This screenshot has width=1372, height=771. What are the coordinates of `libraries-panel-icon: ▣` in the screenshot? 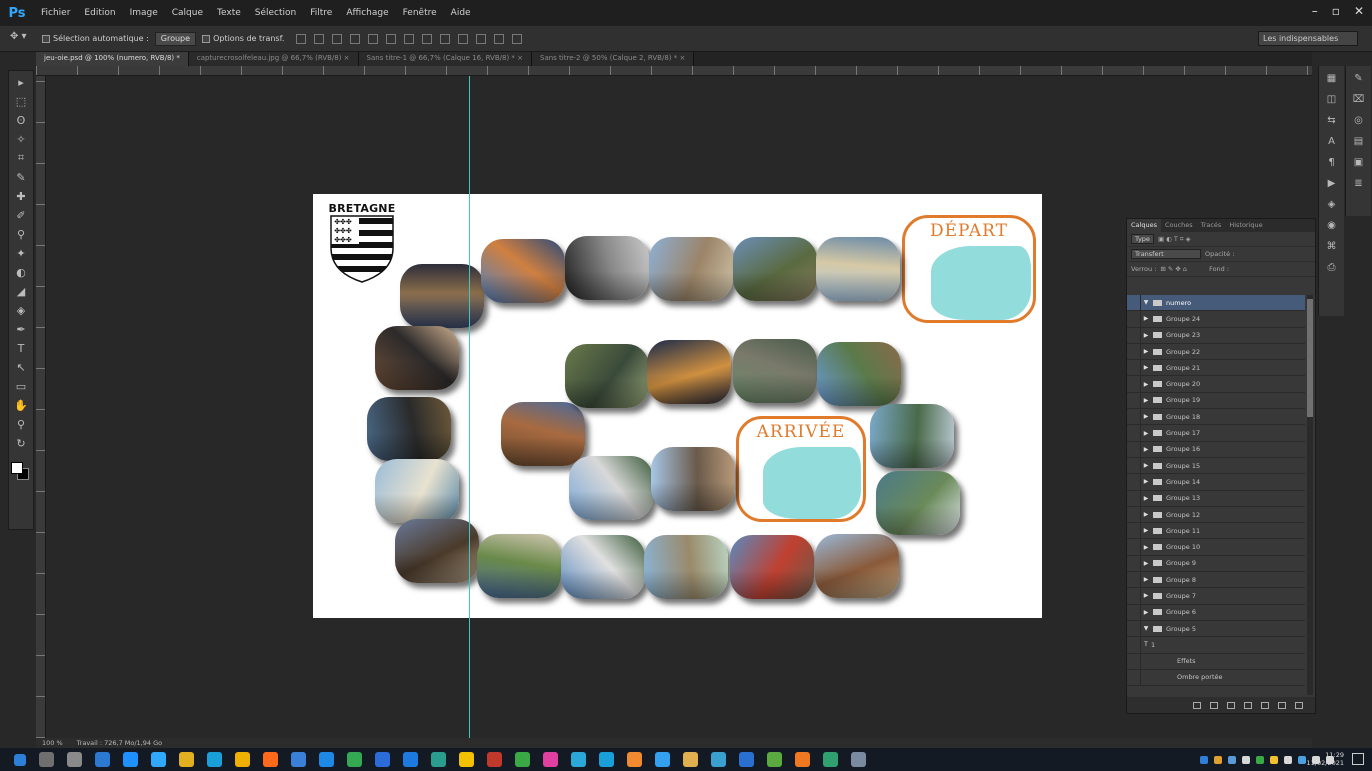 It's located at (1359, 162).